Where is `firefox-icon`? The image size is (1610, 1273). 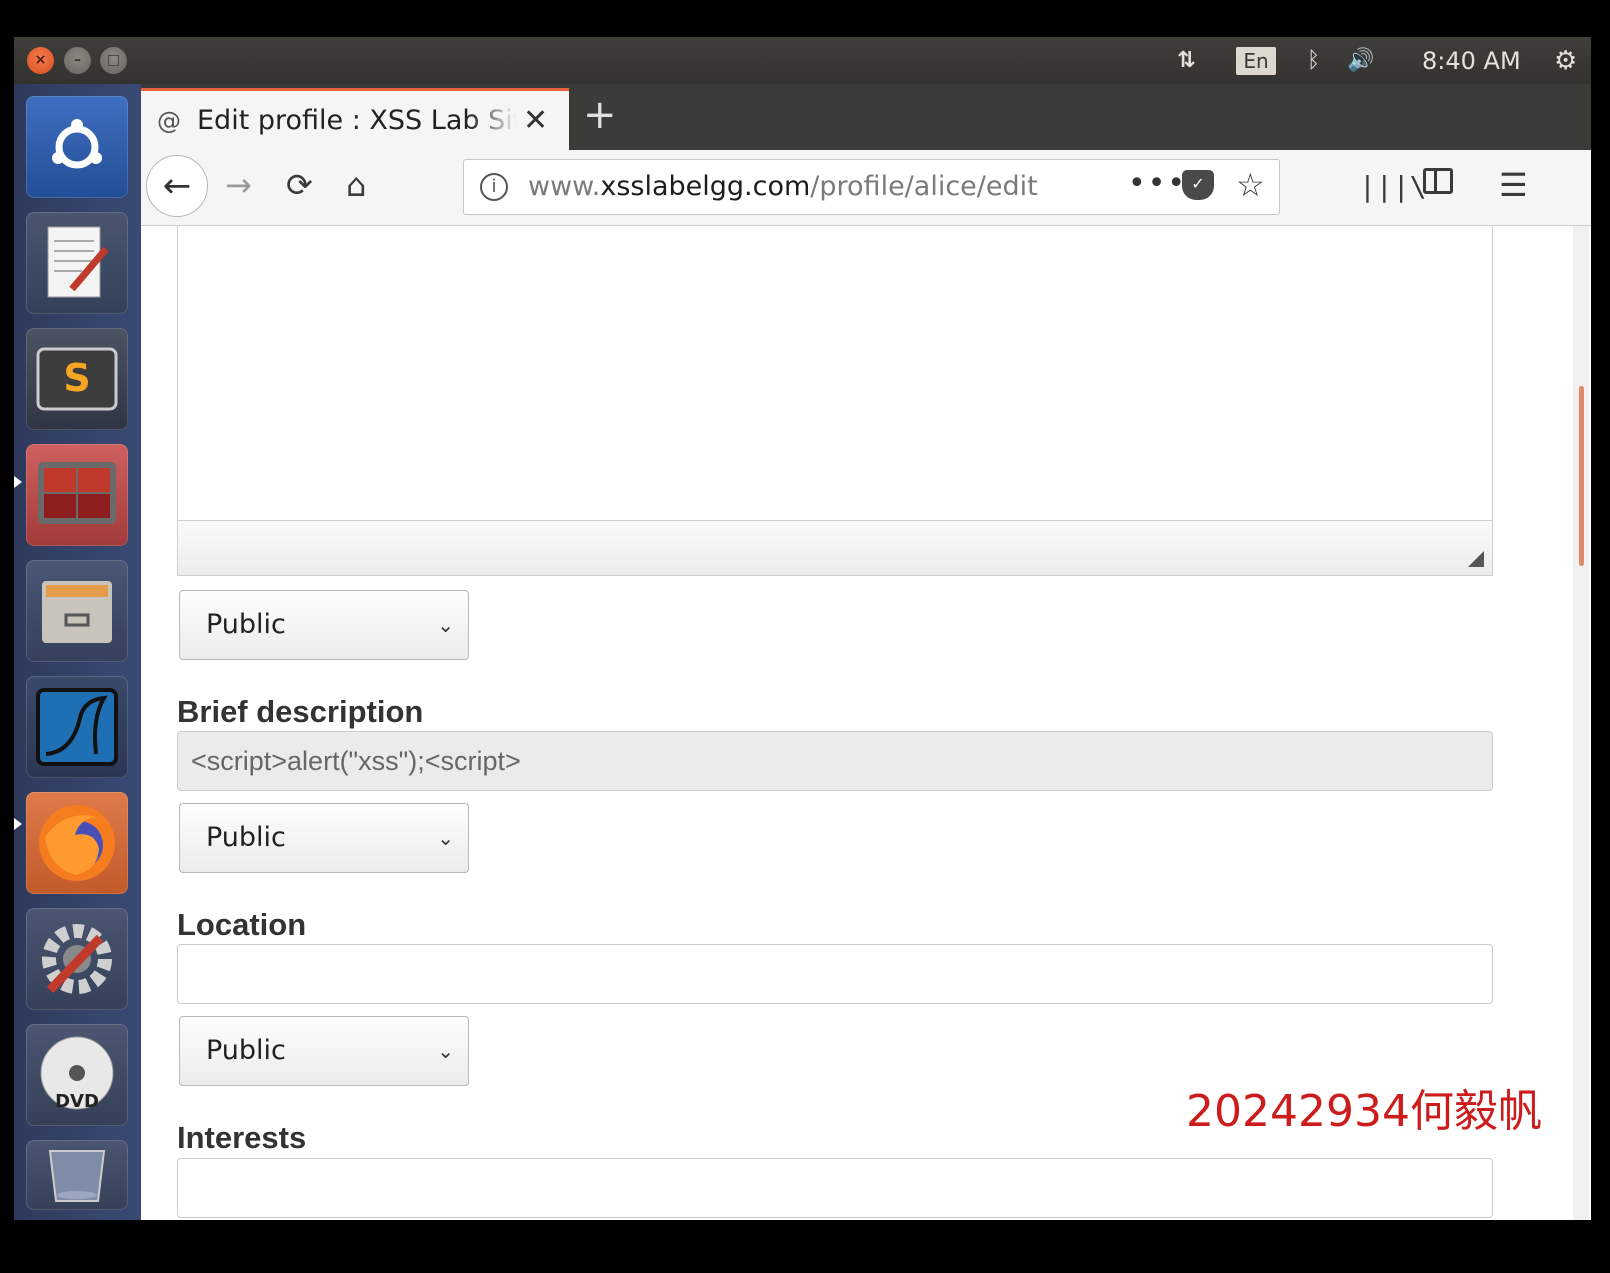
firefox-icon is located at coordinates (77, 843).